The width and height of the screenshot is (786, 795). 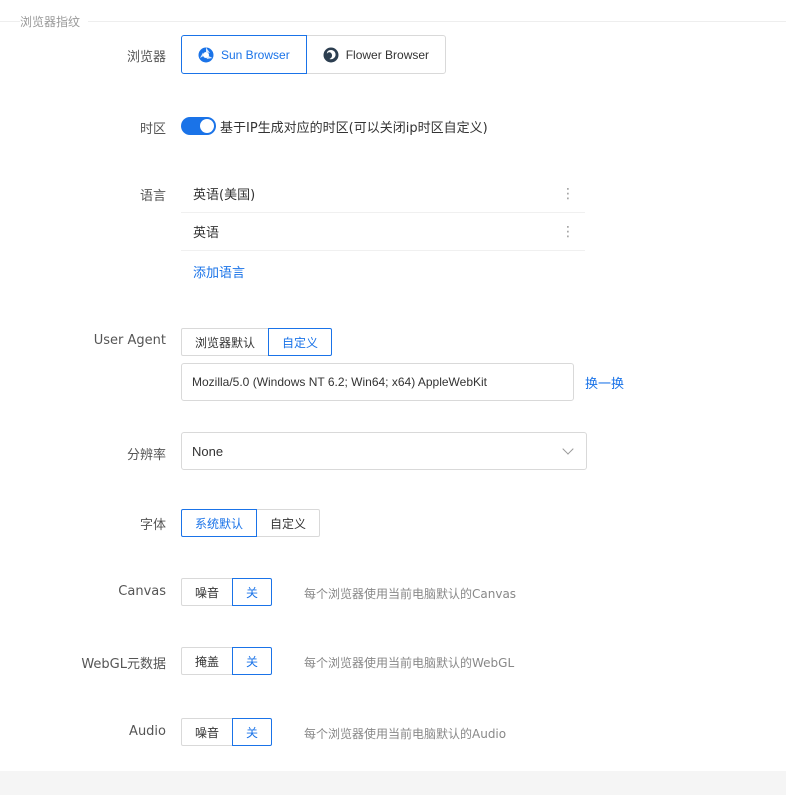 I want to click on font-label: 字体, so click(x=152, y=525).